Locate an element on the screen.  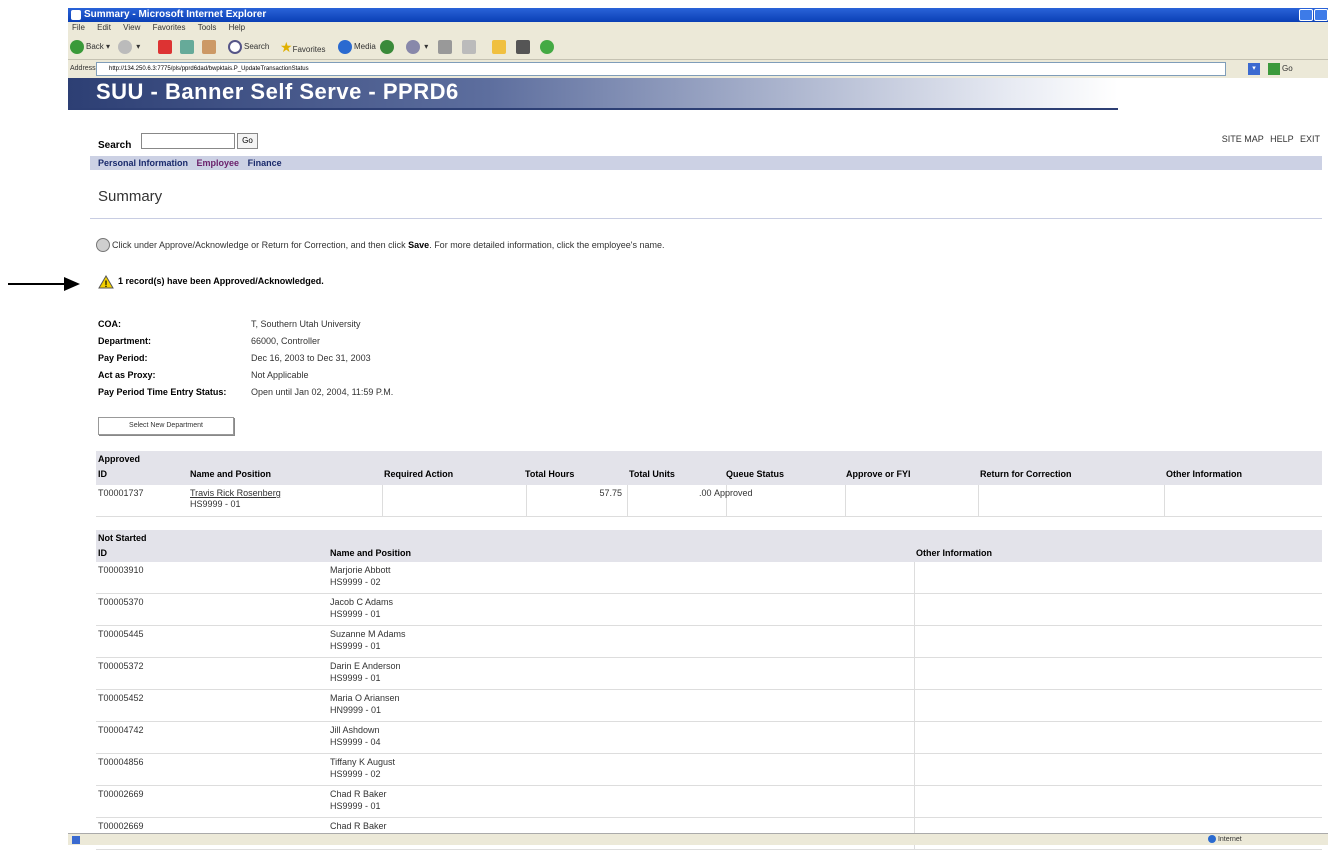
banner-underline is located at coordinates (593, 109).